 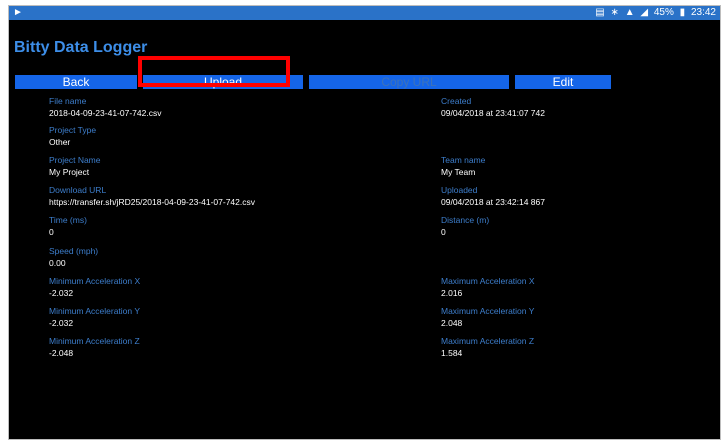 I want to click on field-value: 2018-04-09-23-41-07-742.csv, so click(x=105, y=113).